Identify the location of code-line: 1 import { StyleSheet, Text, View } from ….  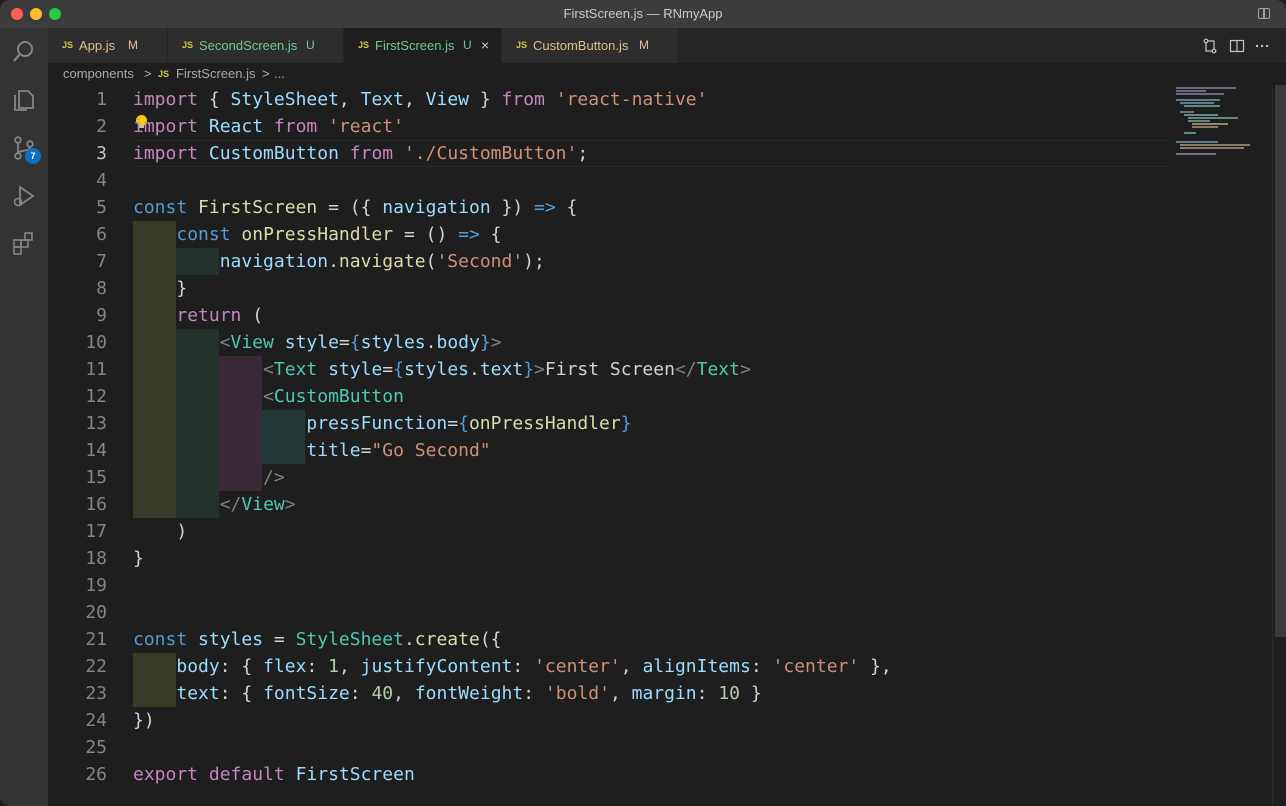
(608, 99).